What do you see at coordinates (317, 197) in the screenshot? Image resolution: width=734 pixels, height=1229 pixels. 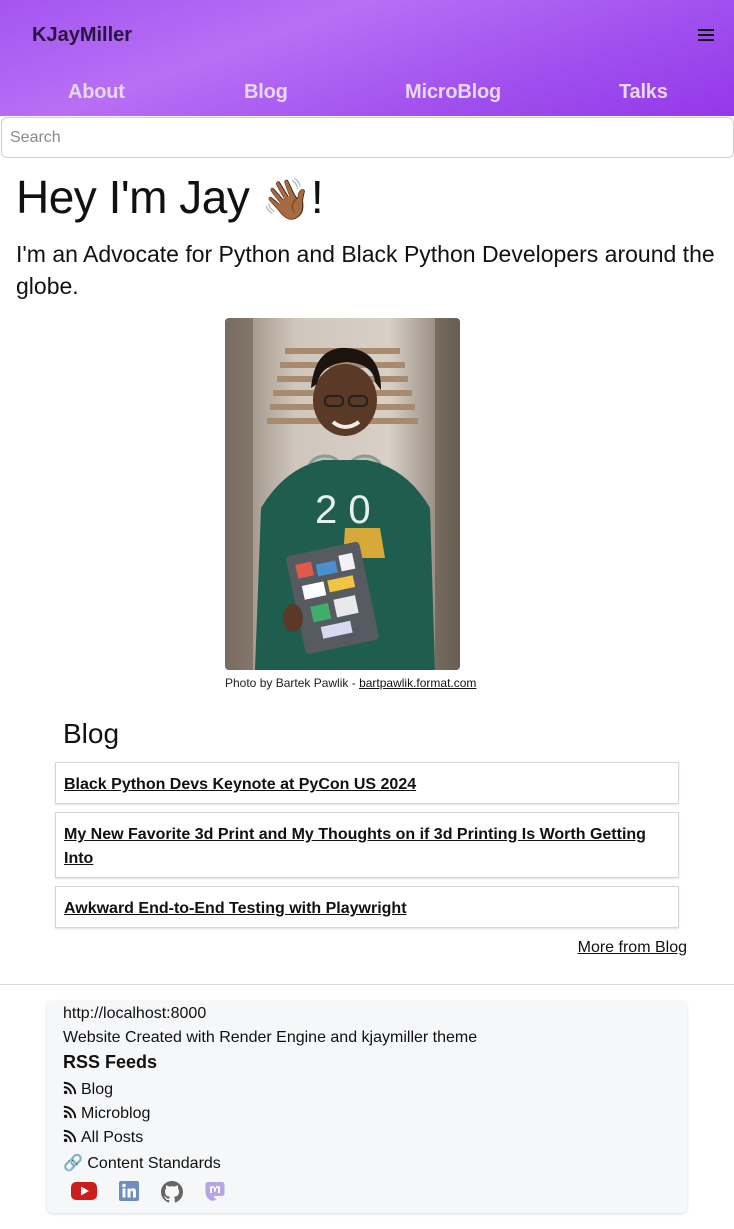 I see `title-end: !` at bounding box center [317, 197].